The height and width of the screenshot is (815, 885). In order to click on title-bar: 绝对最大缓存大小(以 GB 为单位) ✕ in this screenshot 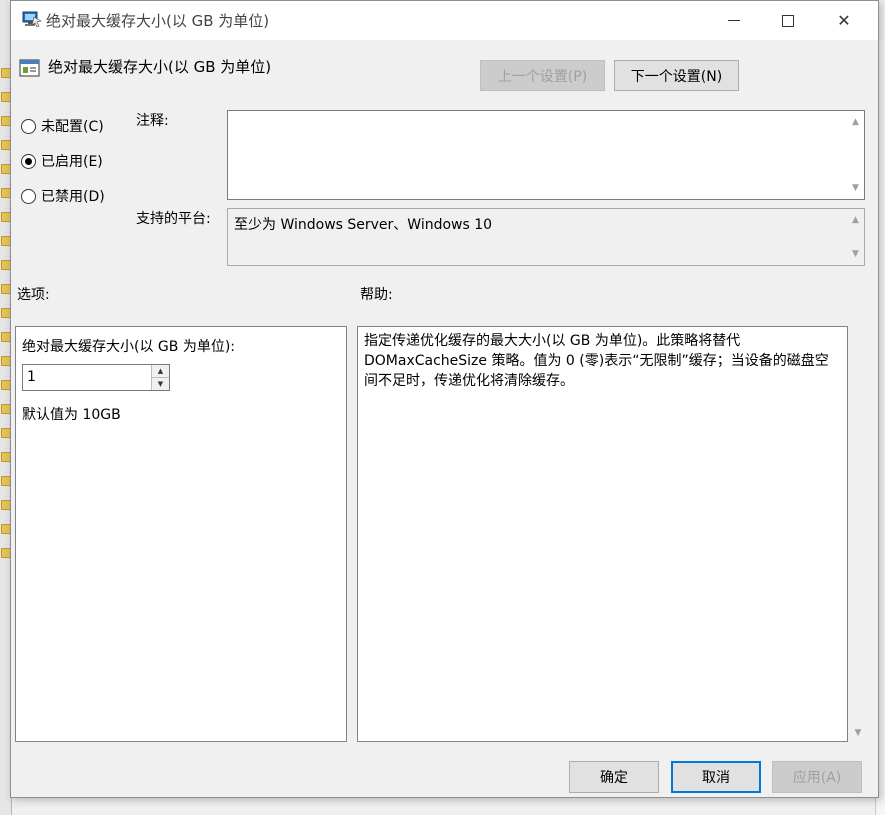, I will do `click(444, 20)`.